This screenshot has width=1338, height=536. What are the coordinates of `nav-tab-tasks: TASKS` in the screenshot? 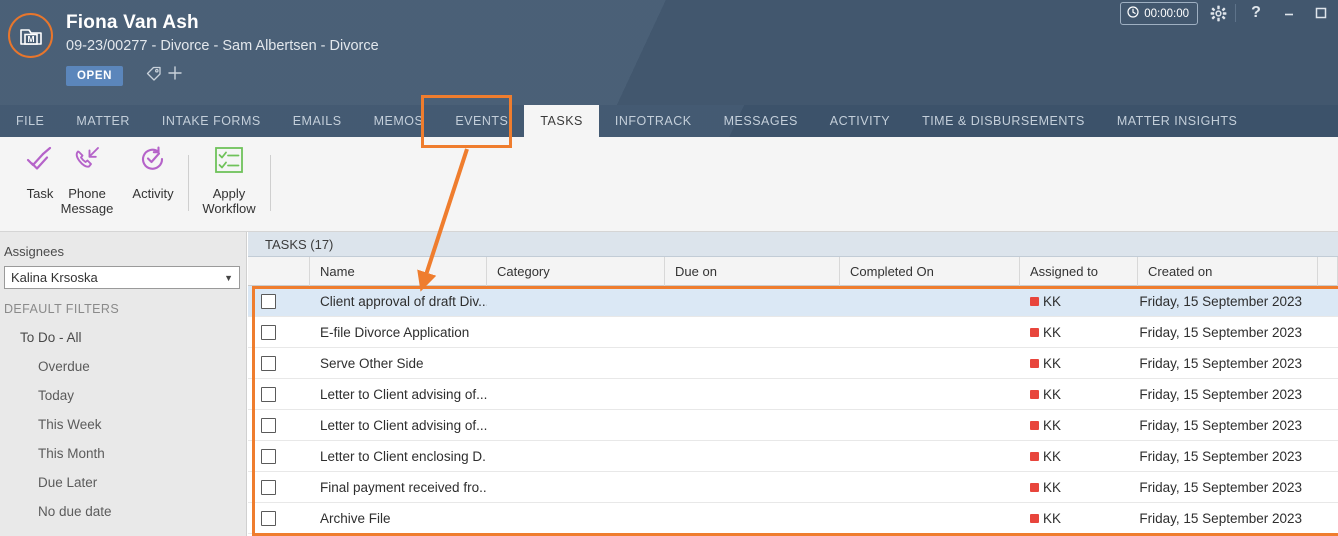 It's located at (561, 121).